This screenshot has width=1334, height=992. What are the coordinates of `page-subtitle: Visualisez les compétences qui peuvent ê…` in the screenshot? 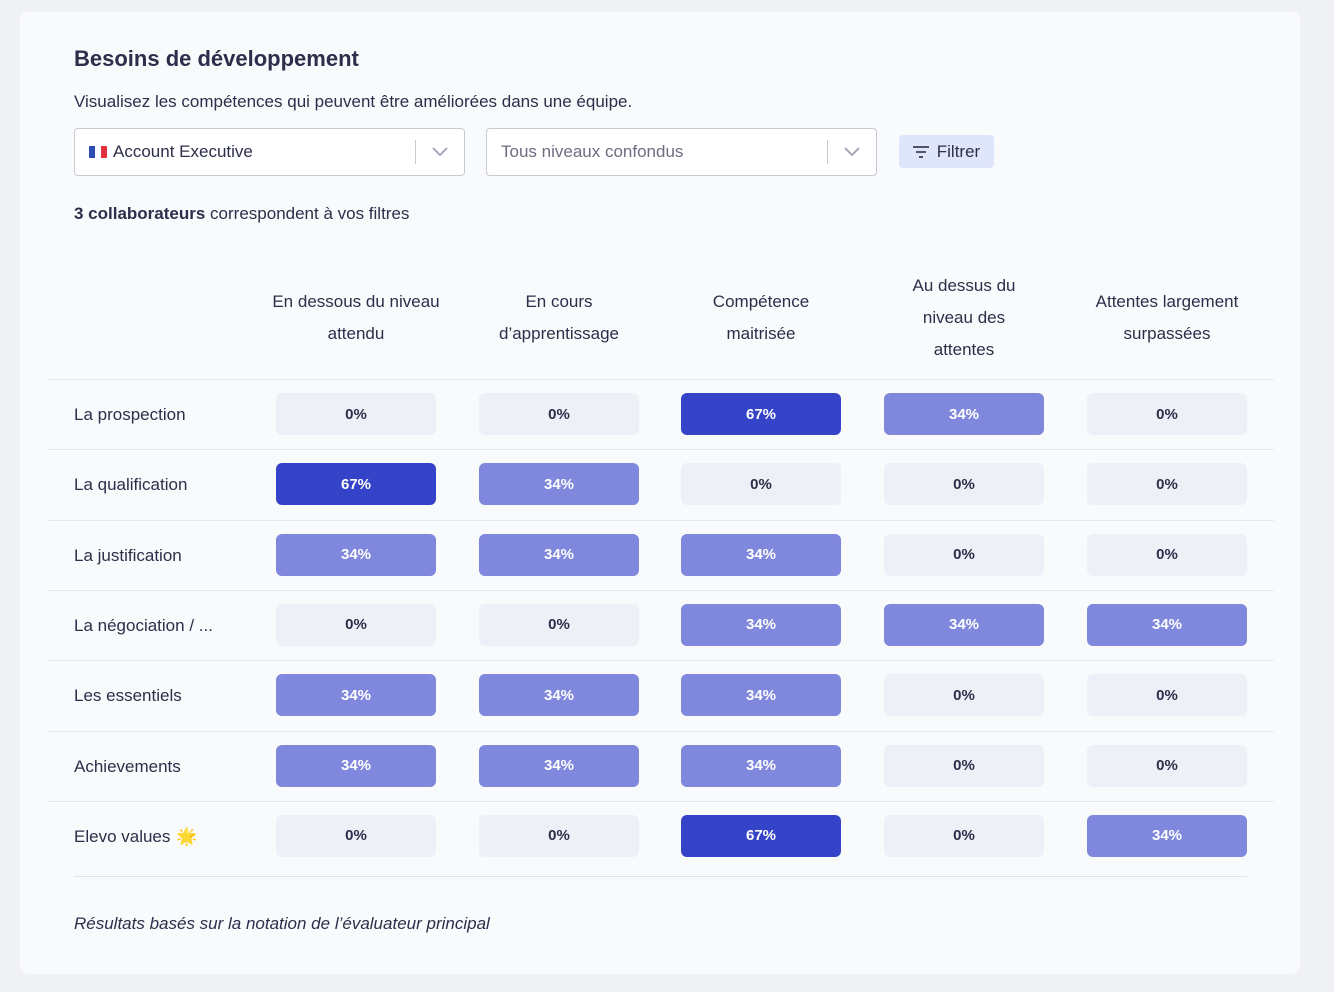 It's located at (353, 101).